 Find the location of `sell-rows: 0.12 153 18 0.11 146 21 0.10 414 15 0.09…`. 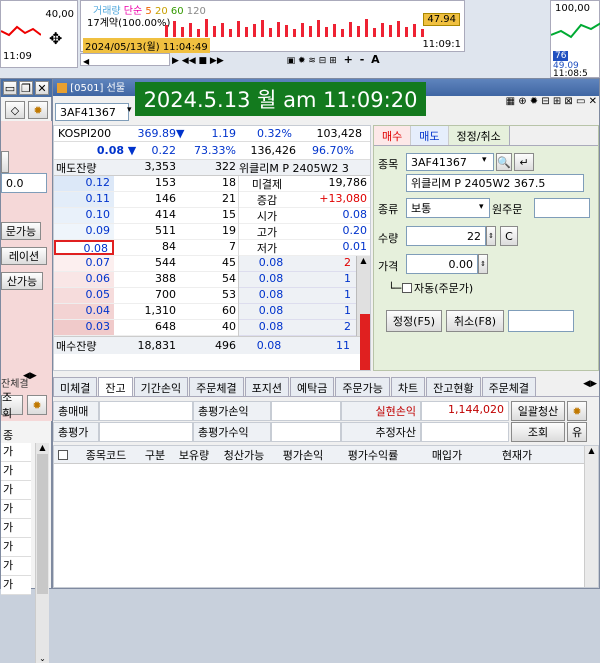

sell-rows: 0.12 153 18 0.11 146 21 0.10 414 15 0.09… is located at coordinates (212, 216).